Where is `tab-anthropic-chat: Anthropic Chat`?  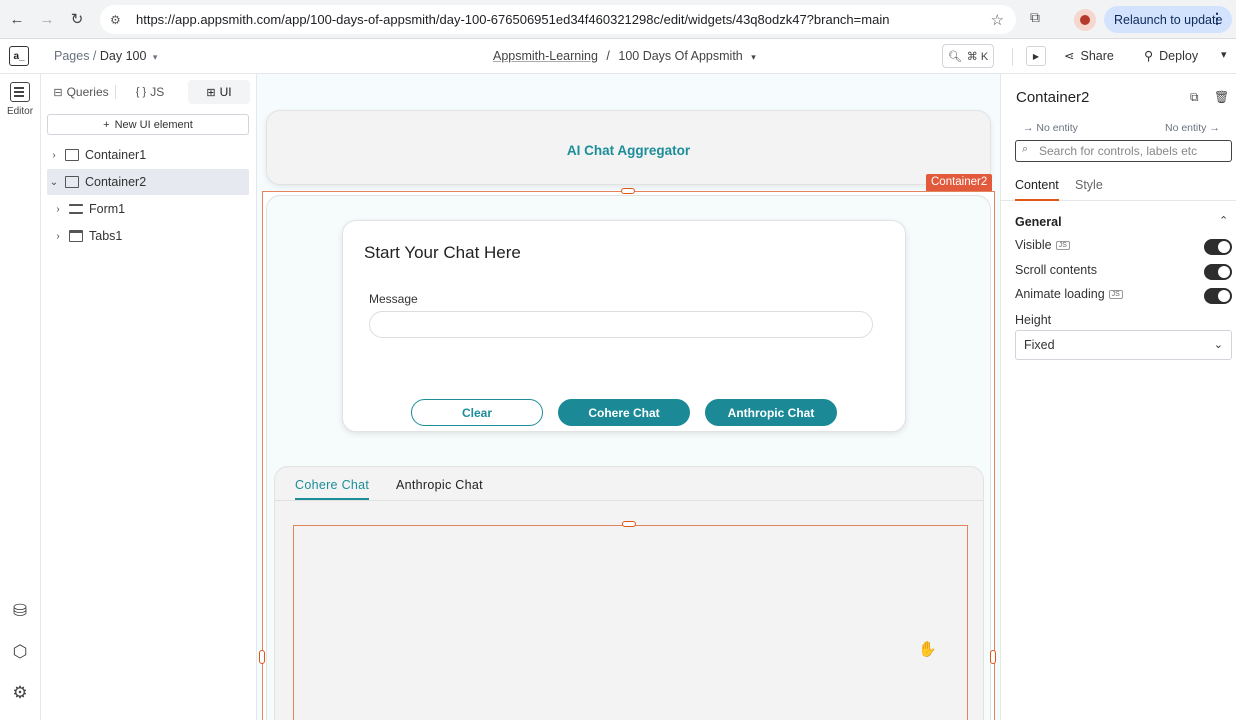
tab-anthropic-chat: Anthropic Chat is located at coordinates (439, 488).